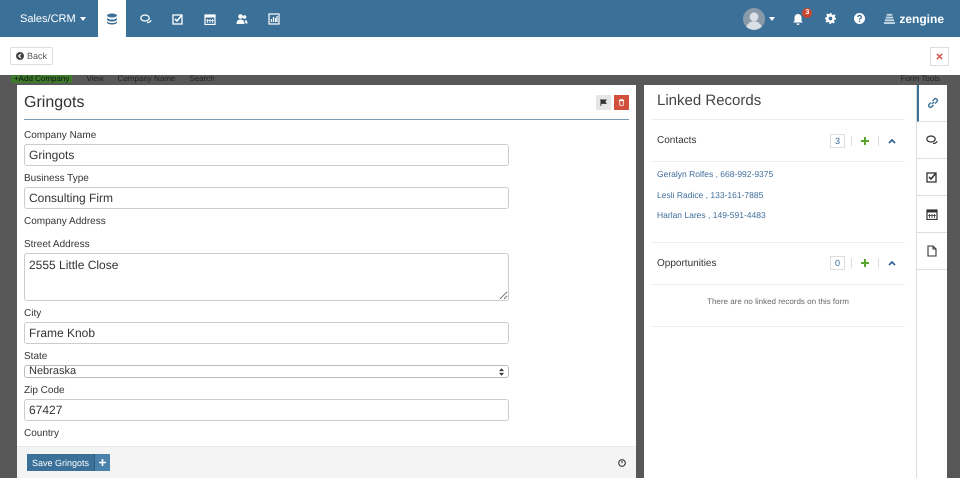  I want to click on flag-button, so click(603, 102).